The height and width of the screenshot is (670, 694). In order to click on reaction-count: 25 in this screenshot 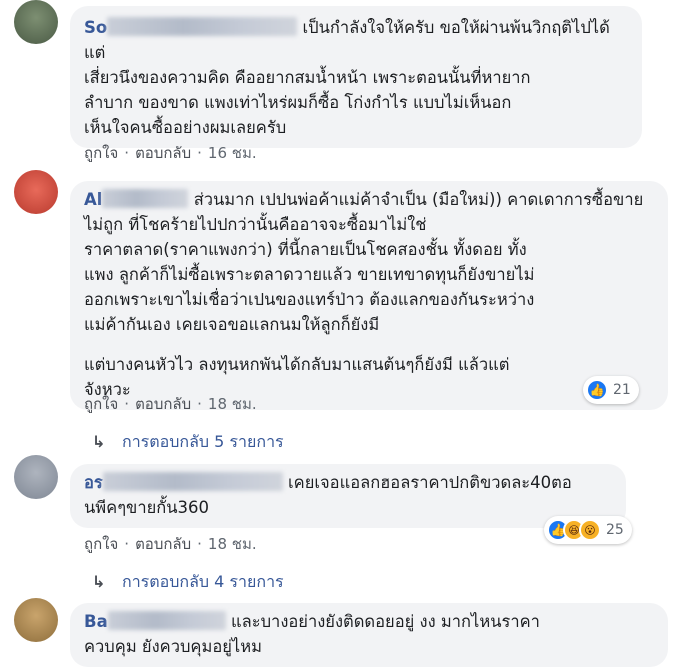, I will do `click(615, 530)`.